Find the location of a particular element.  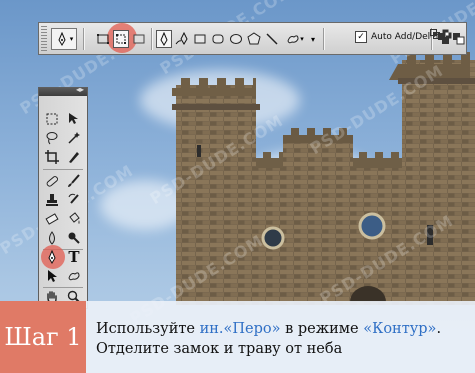

crop-icon is located at coordinates (52, 157).